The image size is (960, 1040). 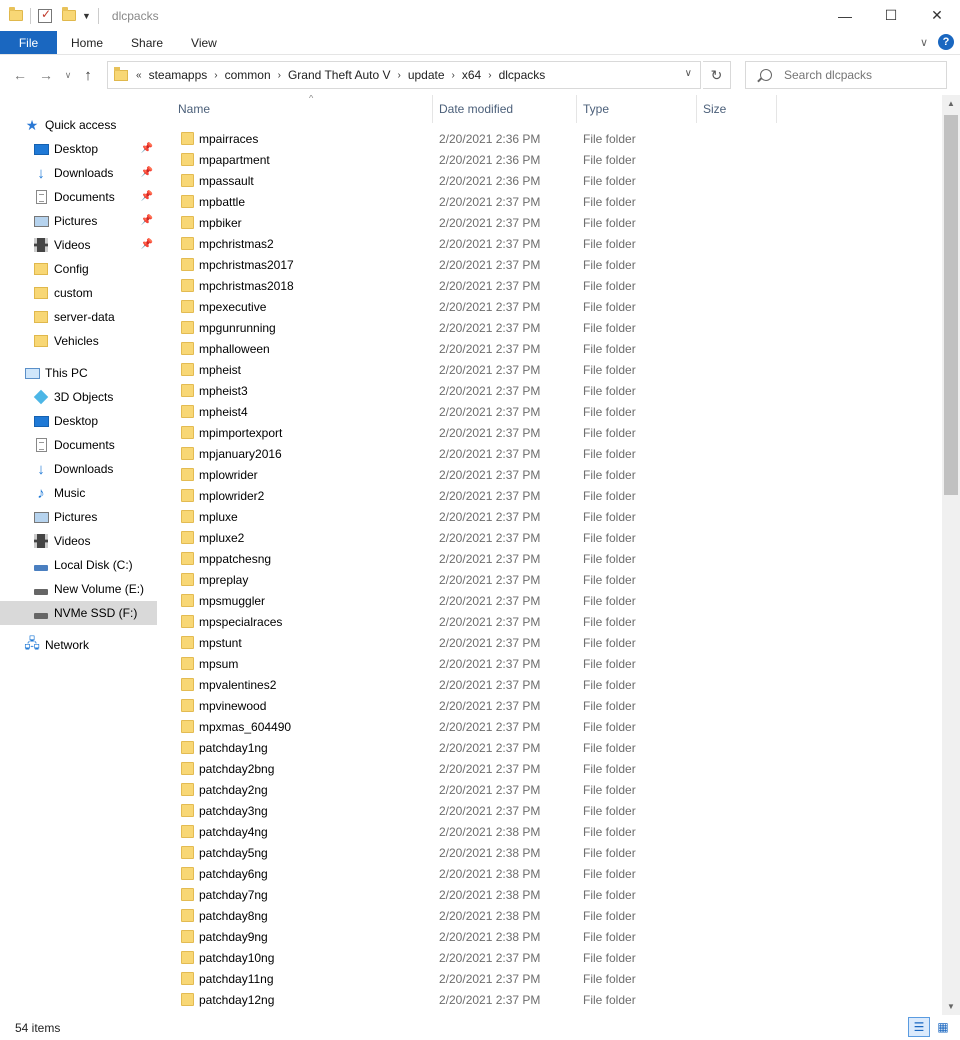 I want to click on sidebar-item-pc-pictures: Pictures, so click(x=78, y=517).